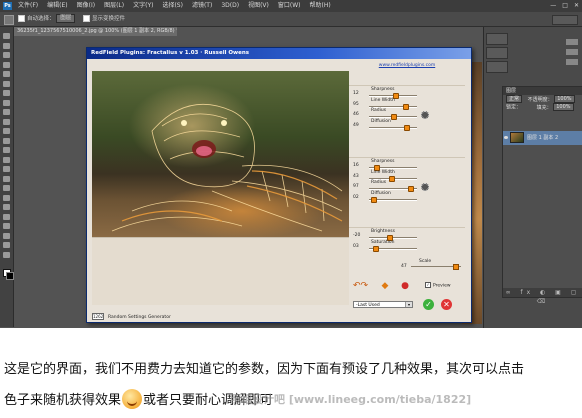  What do you see at coordinates (289, 5) in the screenshot?
I see `menu-item: 窗口(W)` at bounding box center [289, 5].